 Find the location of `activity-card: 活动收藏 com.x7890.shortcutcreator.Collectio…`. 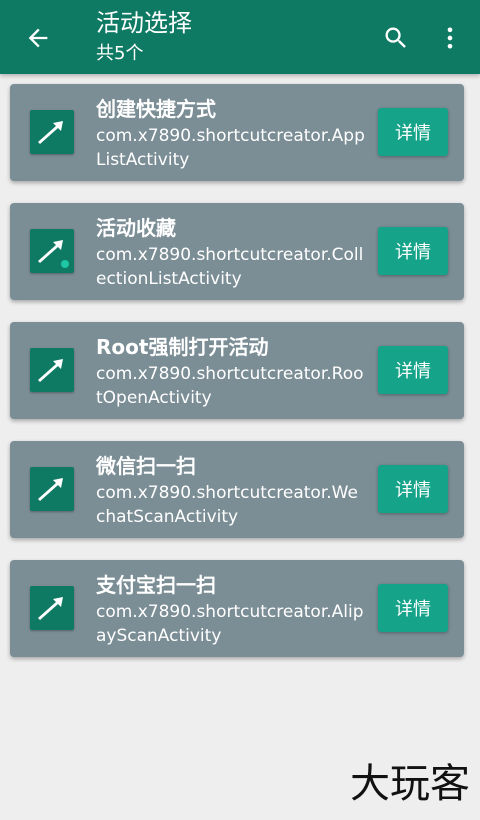

activity-card: 活动收藏 com.x7890.shortcutcreator.Collectio… is located at coordinates (237, 251).